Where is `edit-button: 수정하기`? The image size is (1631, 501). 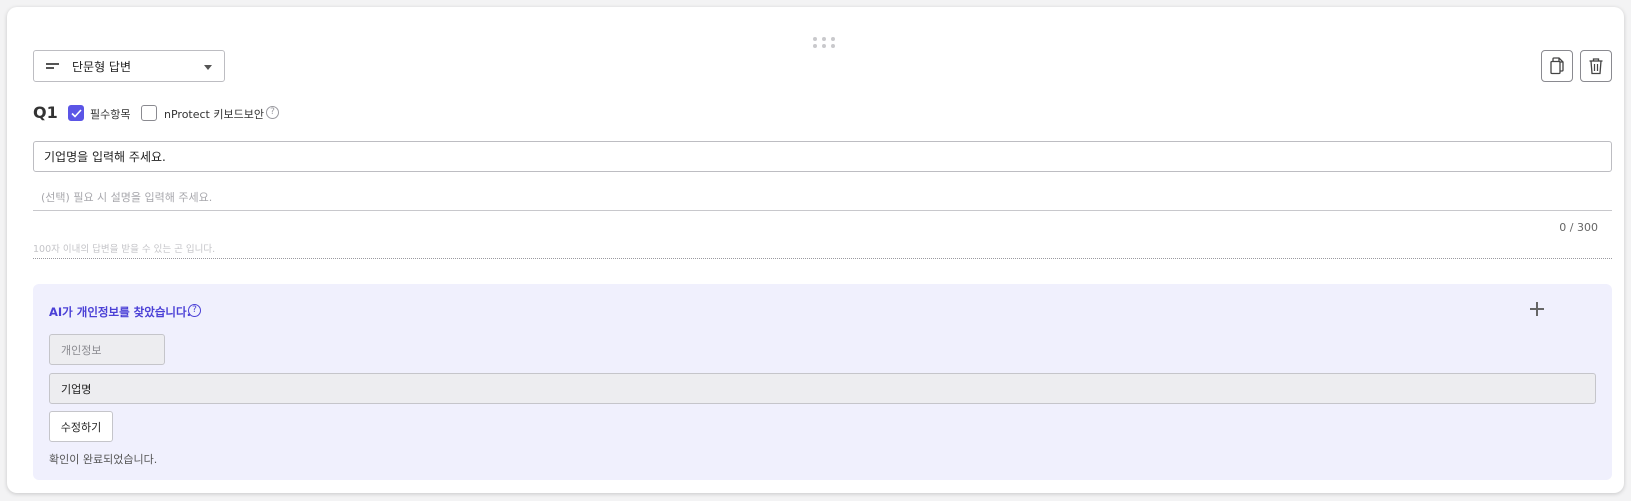 edit-button: 수정하기 is located at coordinates (81, 426).